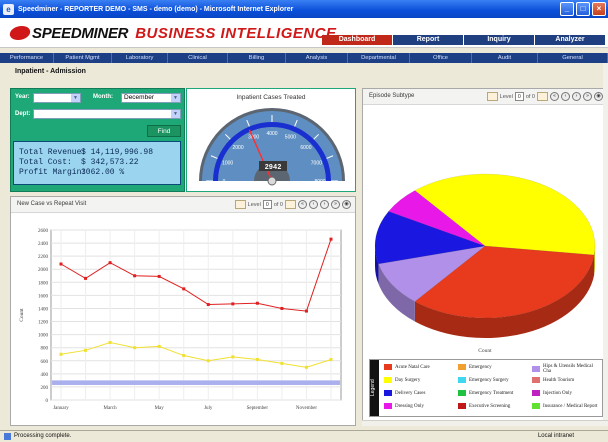 The width and height of the screenshot is (608, 442). I want to click on subnav-general: General, so click(573, 58).